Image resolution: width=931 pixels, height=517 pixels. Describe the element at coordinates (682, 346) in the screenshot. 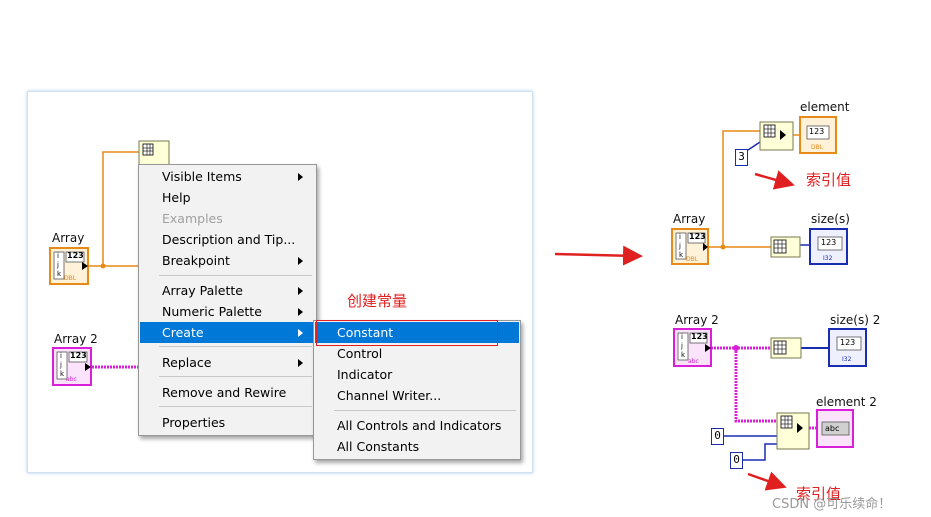

I see `array2-index-j: j` at that location.